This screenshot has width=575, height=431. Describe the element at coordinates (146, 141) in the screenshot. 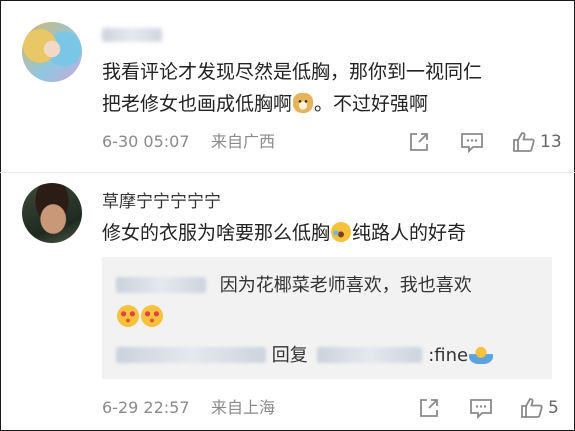

I see `timestamp: 6-30 05:07` at that location.